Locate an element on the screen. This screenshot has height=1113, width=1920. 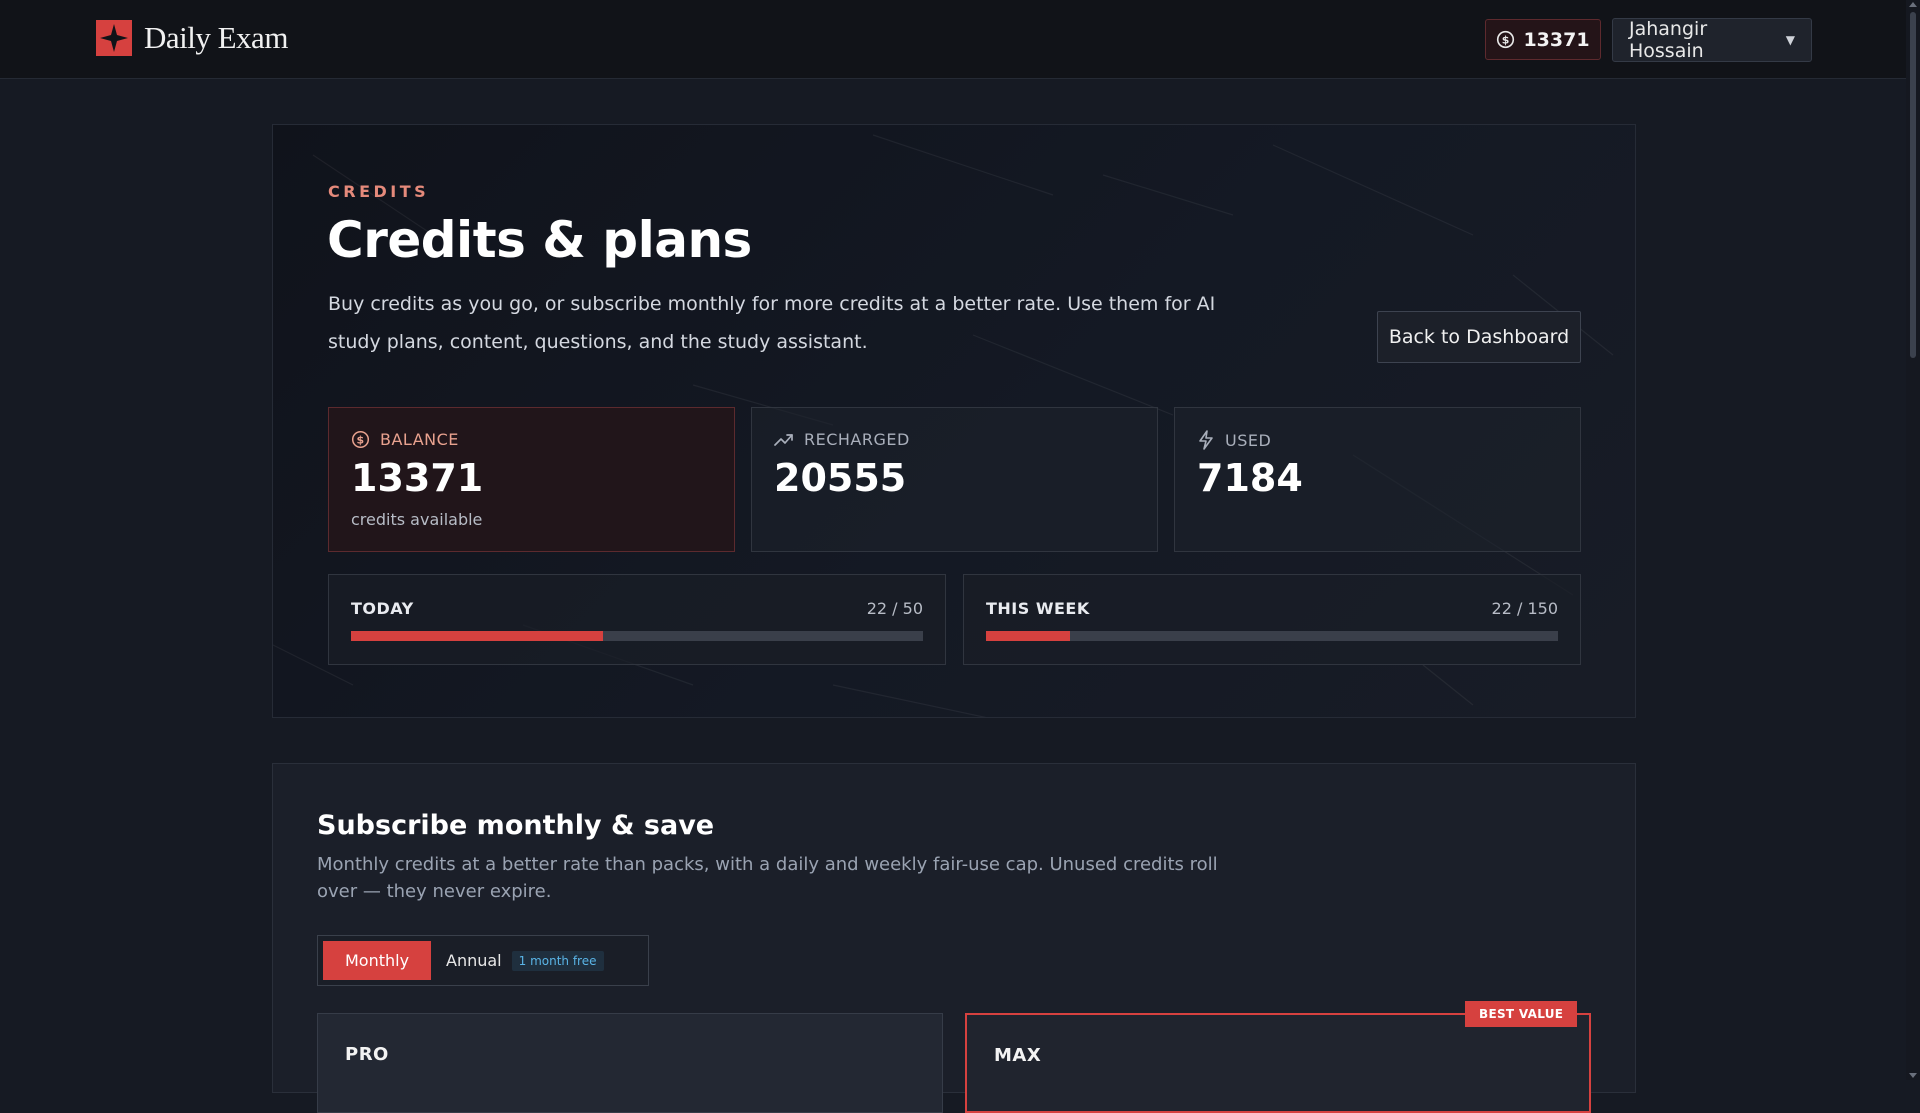
billing-period-toggle: Monthly Annual 1 month free is located at coordinates (483, 960).